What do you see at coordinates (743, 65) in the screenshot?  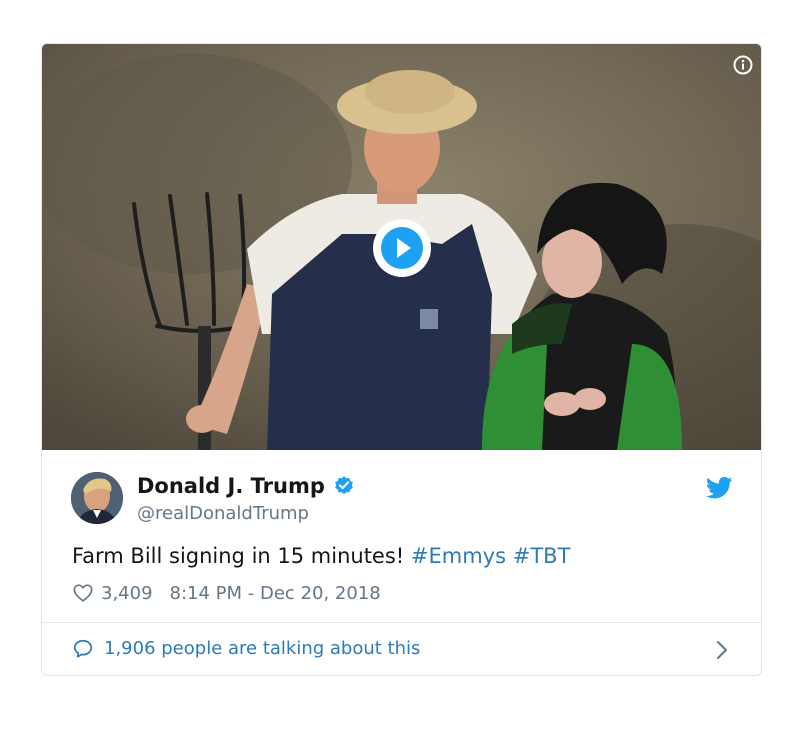 I see `info-icon` at bounding box center [743, 65].